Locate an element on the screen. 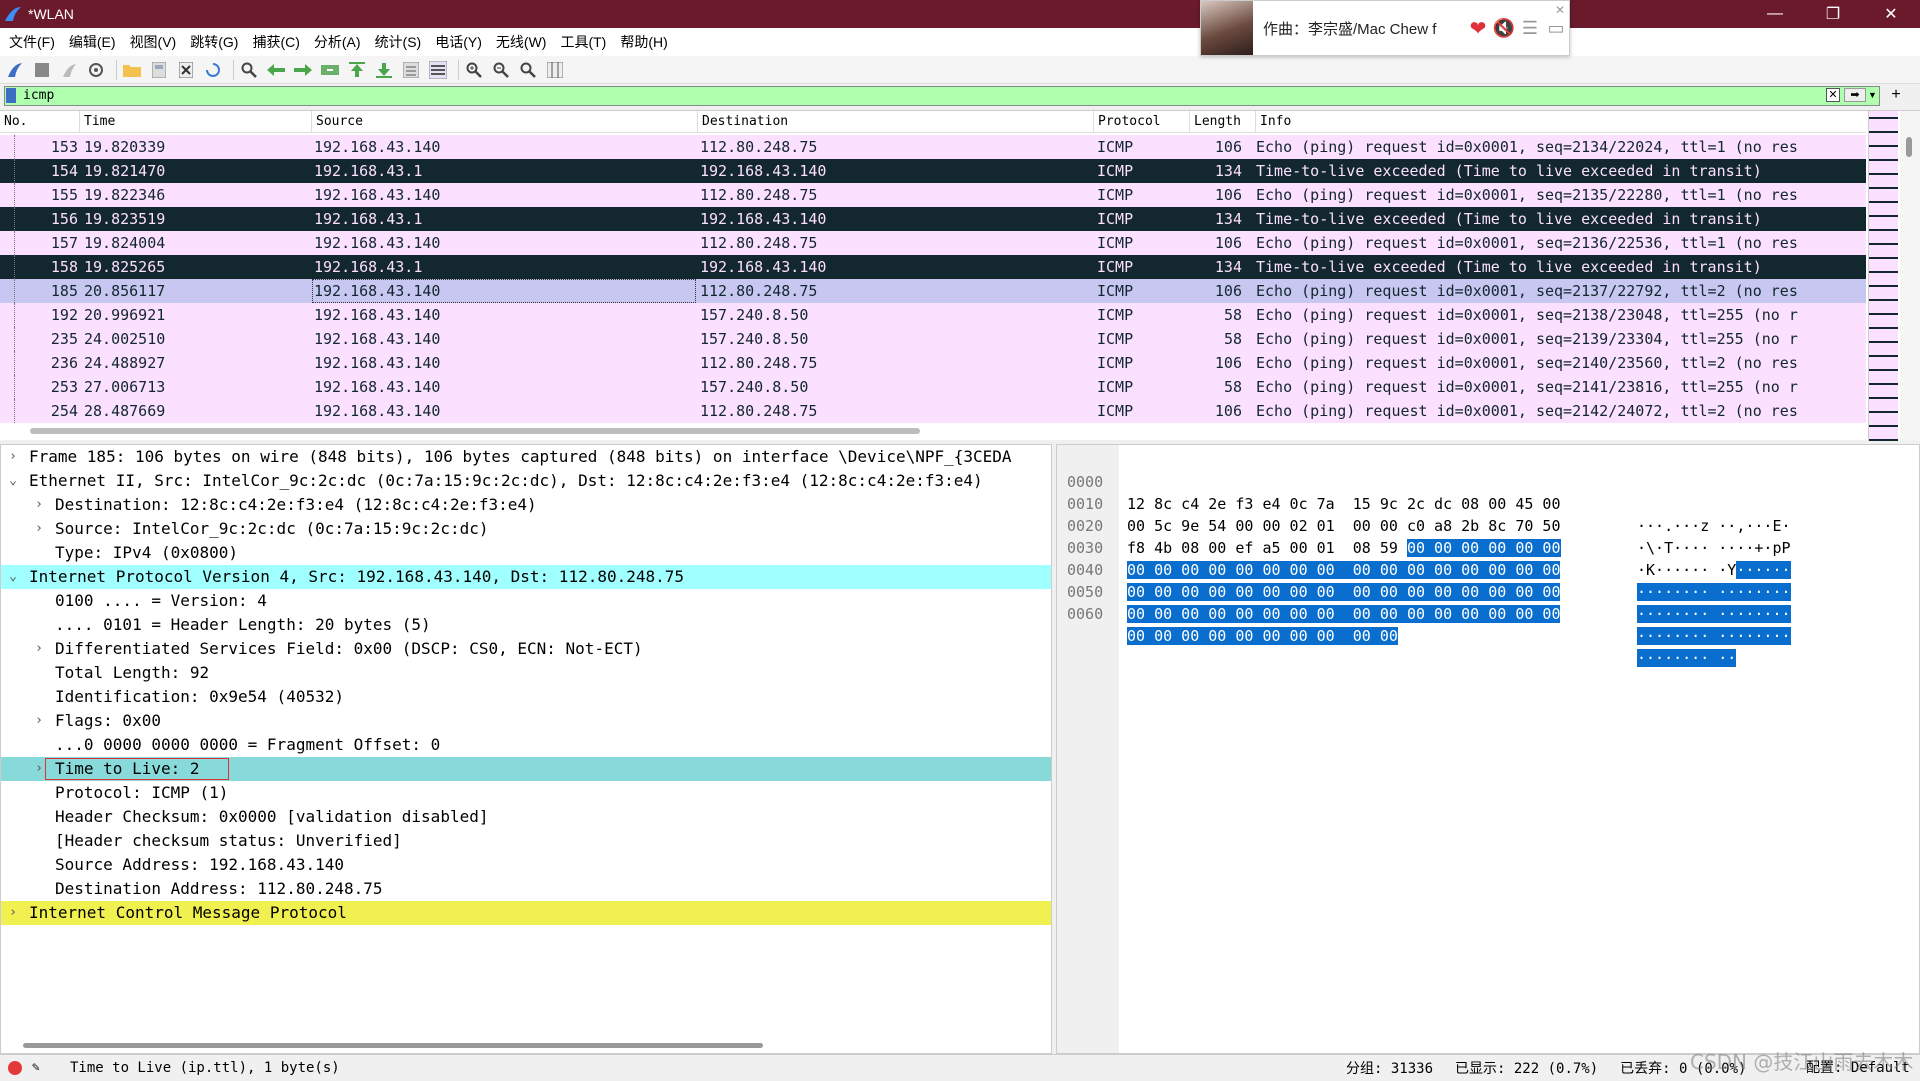 This screenshot has width=1920, height=1081. filter-dropdown-icon: ▼ is located at coordinates (1873, 95).